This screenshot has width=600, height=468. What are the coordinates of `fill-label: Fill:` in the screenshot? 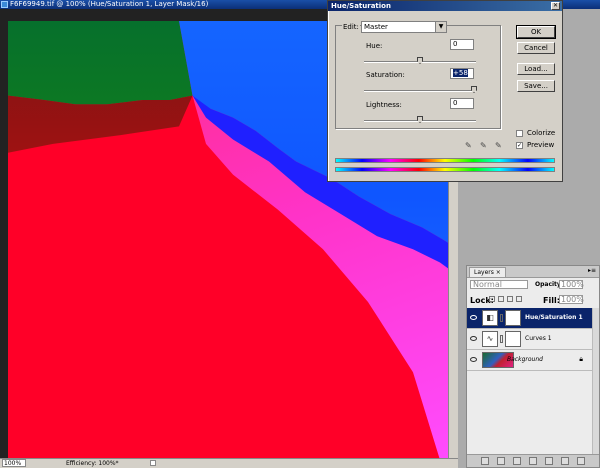 It's located at (551, 300).